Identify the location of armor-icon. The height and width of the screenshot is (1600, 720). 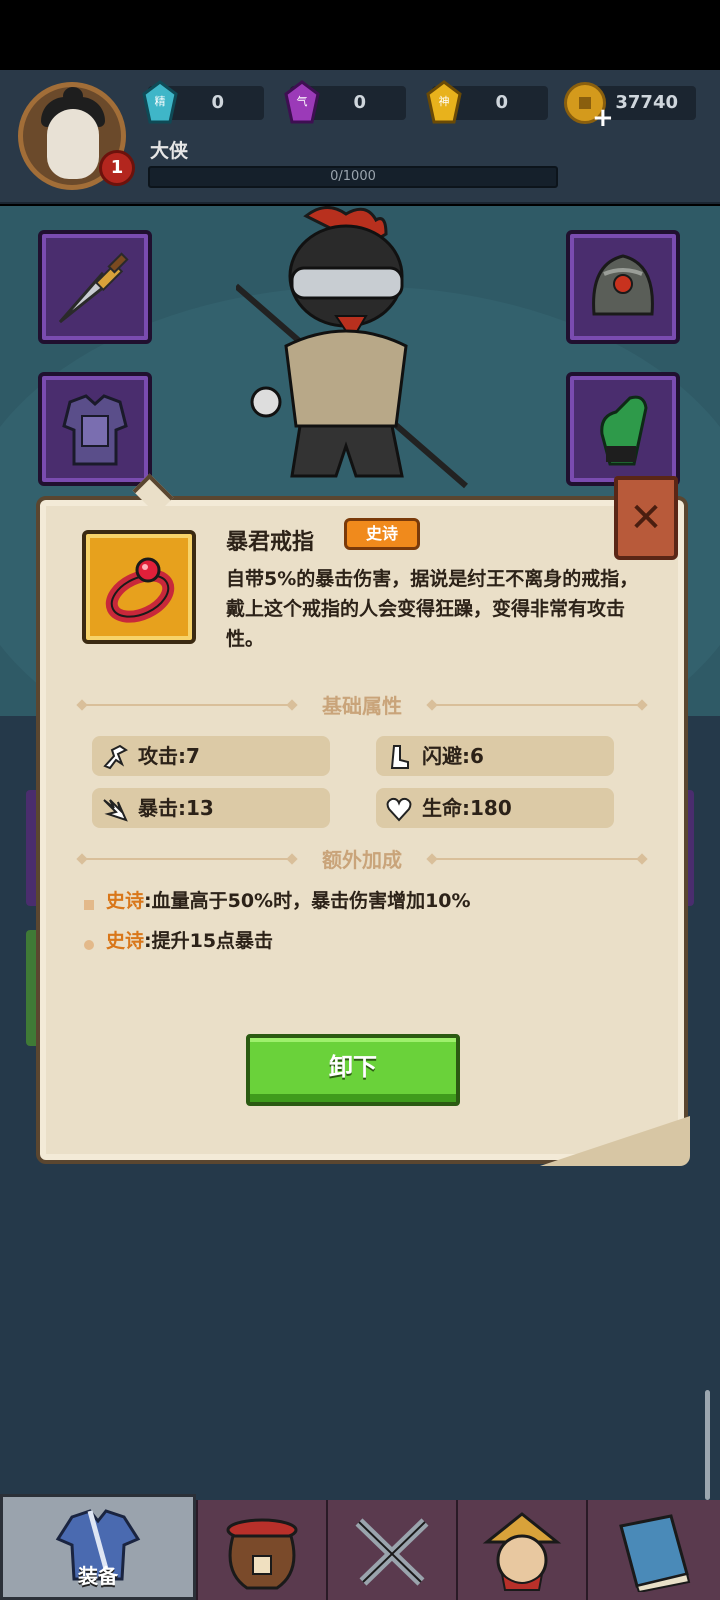
(95, 430).